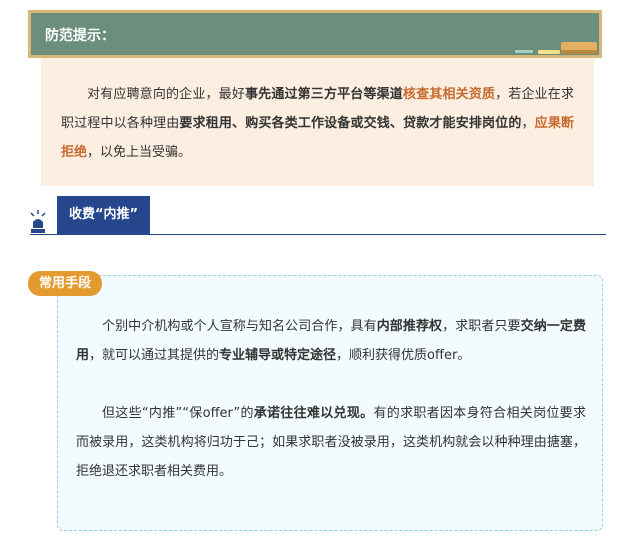  I want to click on notice-text: ，以免上当受骗。, so click(139, 152).